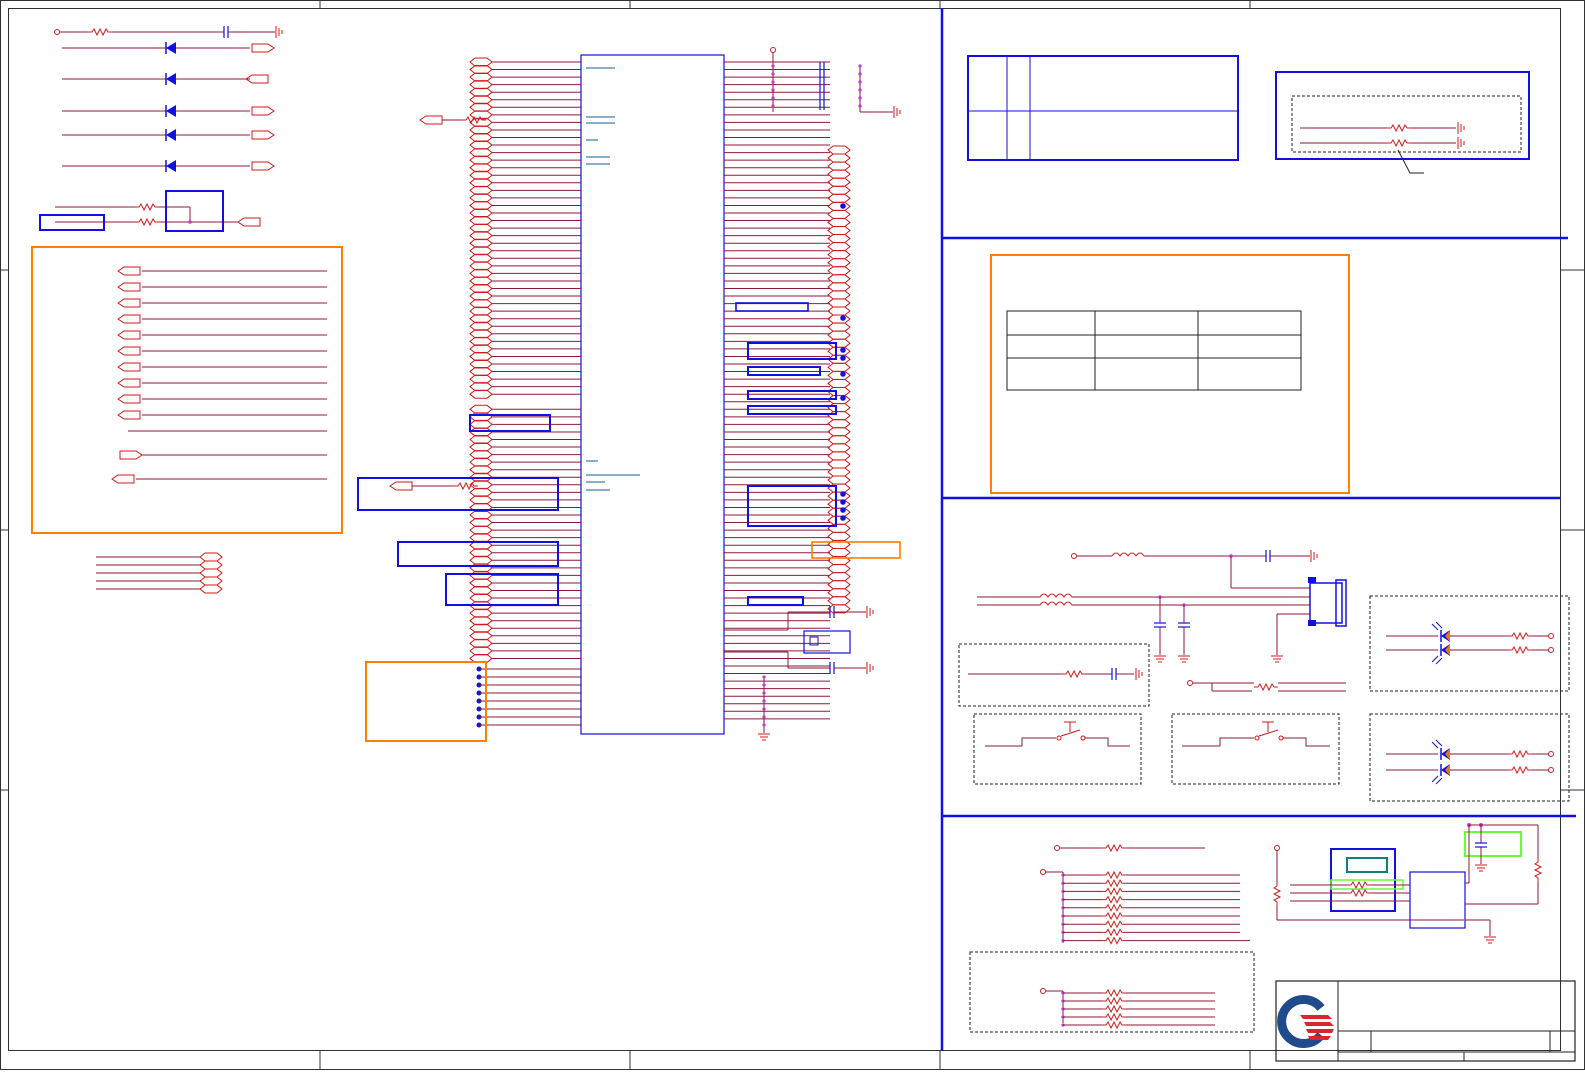 The image size is (1585, 1075). I want to click on push-button-left, so click(1057, 749).